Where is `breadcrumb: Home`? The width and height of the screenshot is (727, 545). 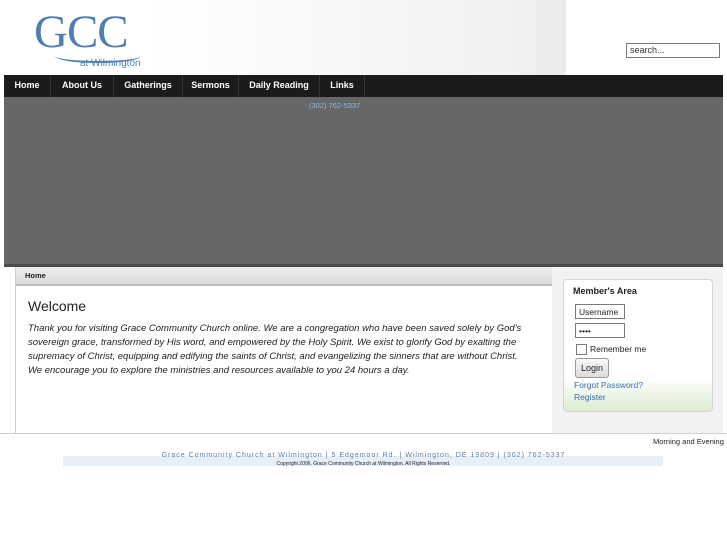 breadcrumb: Home is located at coordinates (35, 275).